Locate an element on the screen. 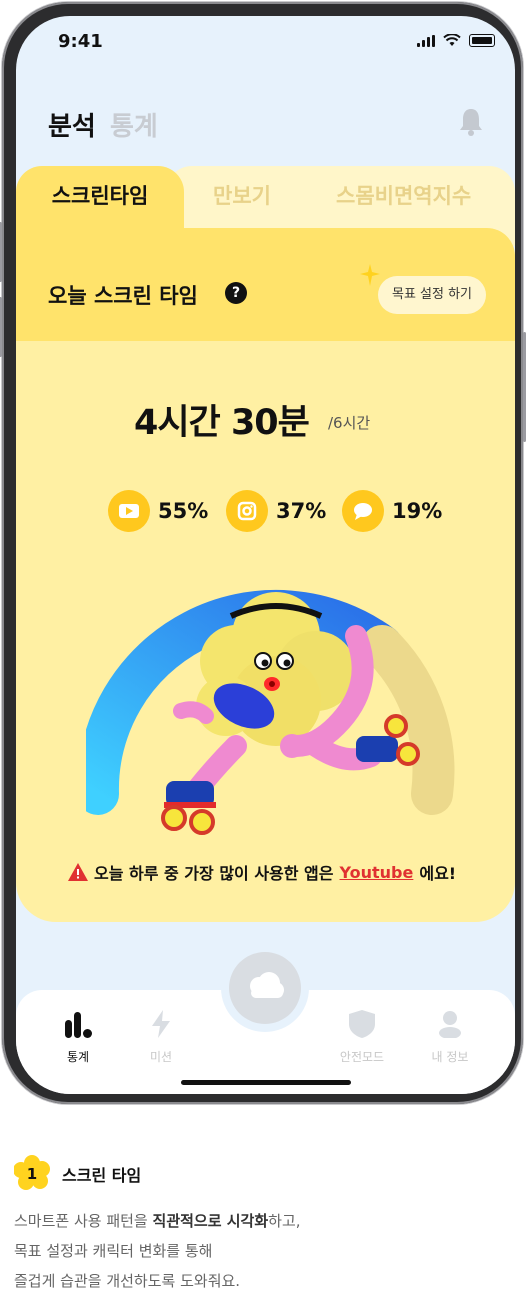 This screenshot has width=527, height=1296. set-goal-button: 목표 설정 하기 is located at coordinates (432, 295).